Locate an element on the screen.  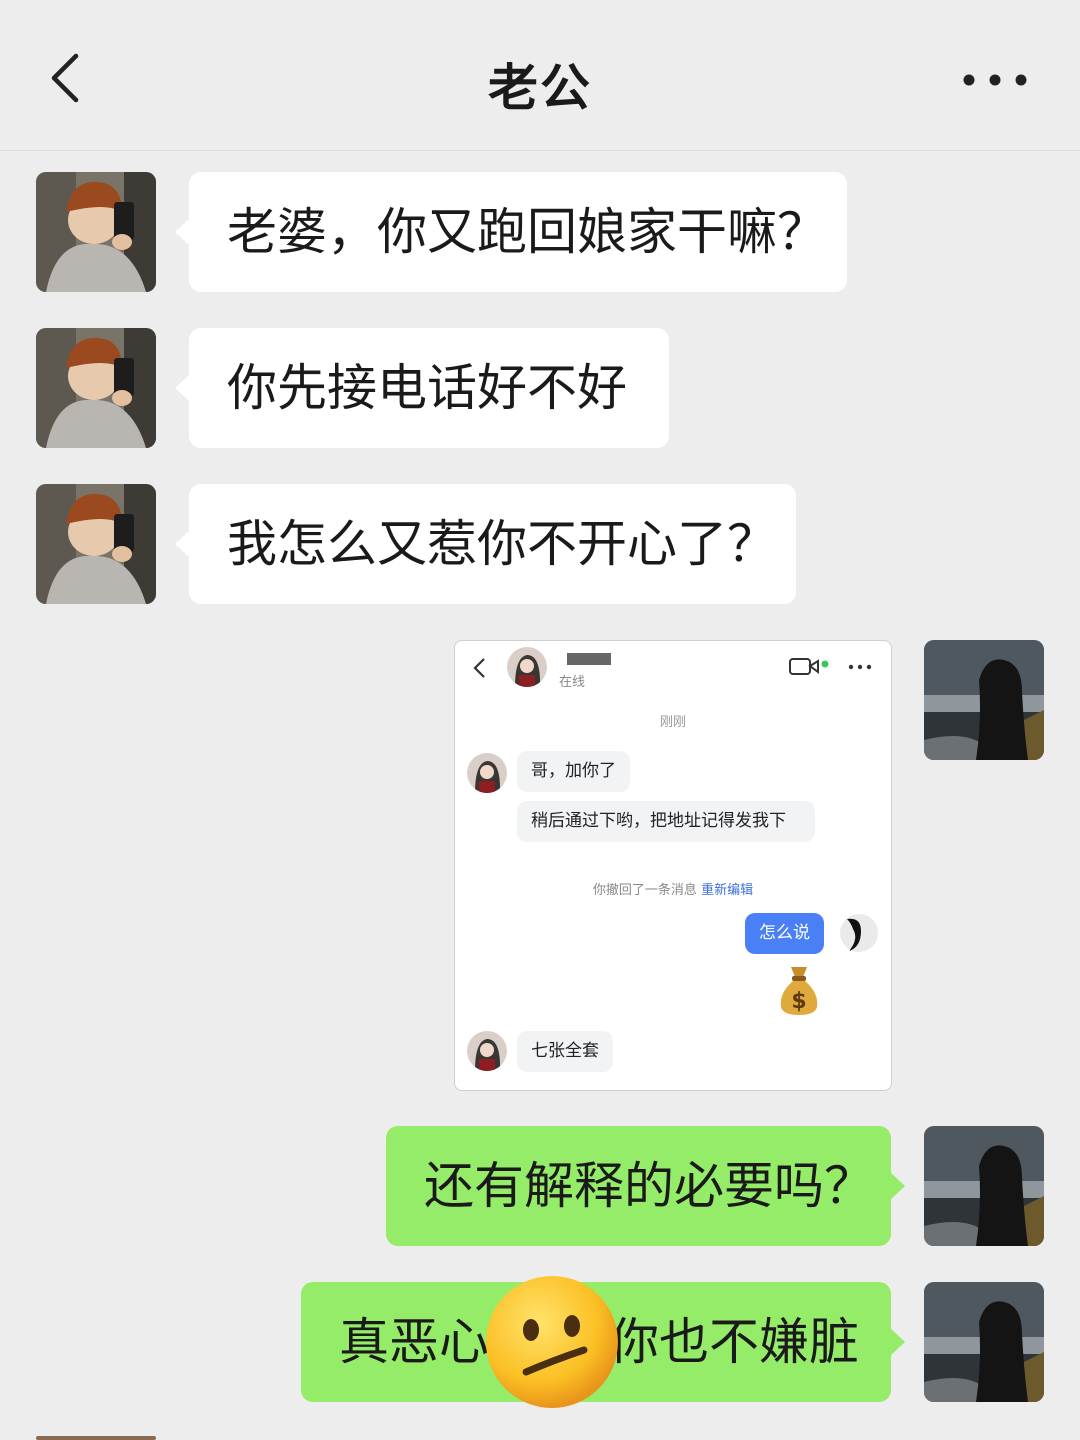
neutral-face-emoji is located at coordinates (552, 1342).